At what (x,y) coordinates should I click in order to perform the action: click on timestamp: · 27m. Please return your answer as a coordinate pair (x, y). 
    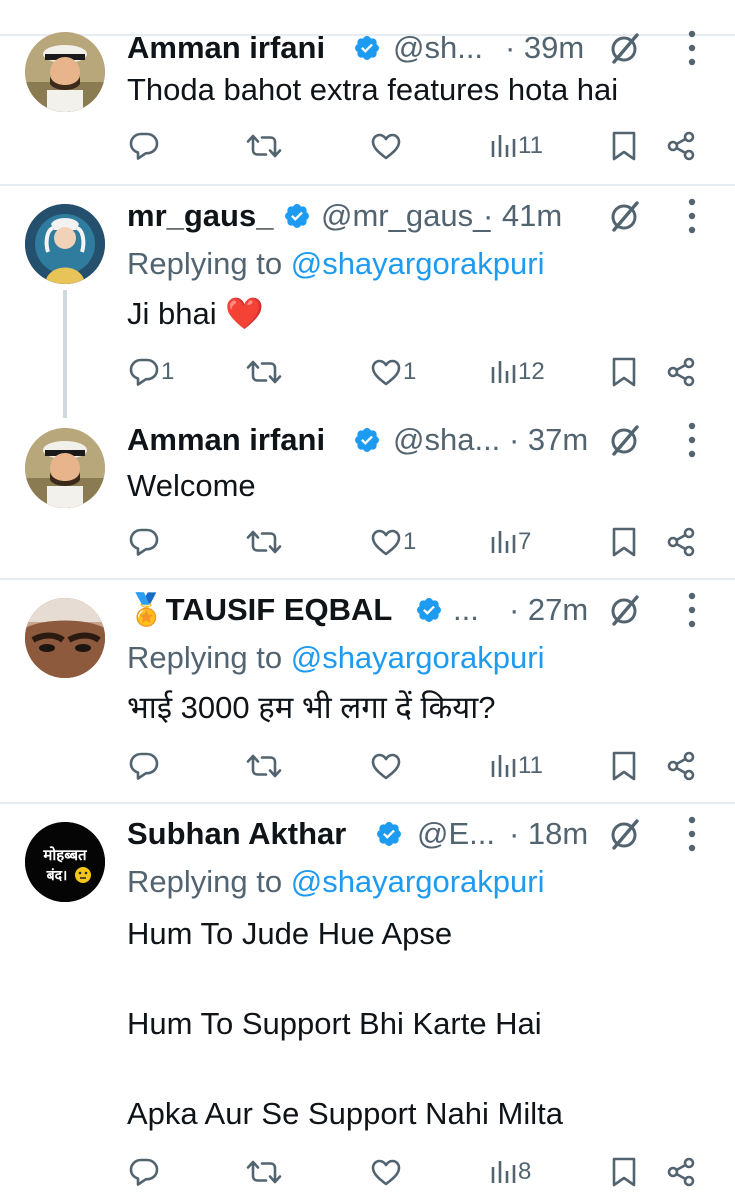
    Looking at the image, I should click on (548, 610).